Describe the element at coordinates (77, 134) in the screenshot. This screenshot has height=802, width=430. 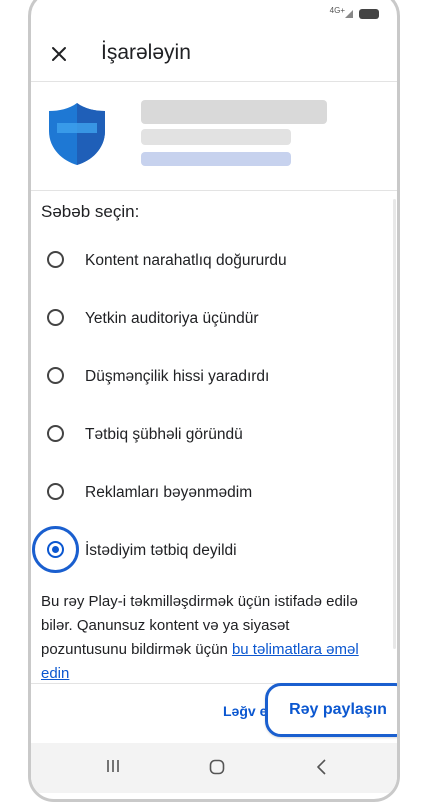
I see `app-shield-icon` at that location.